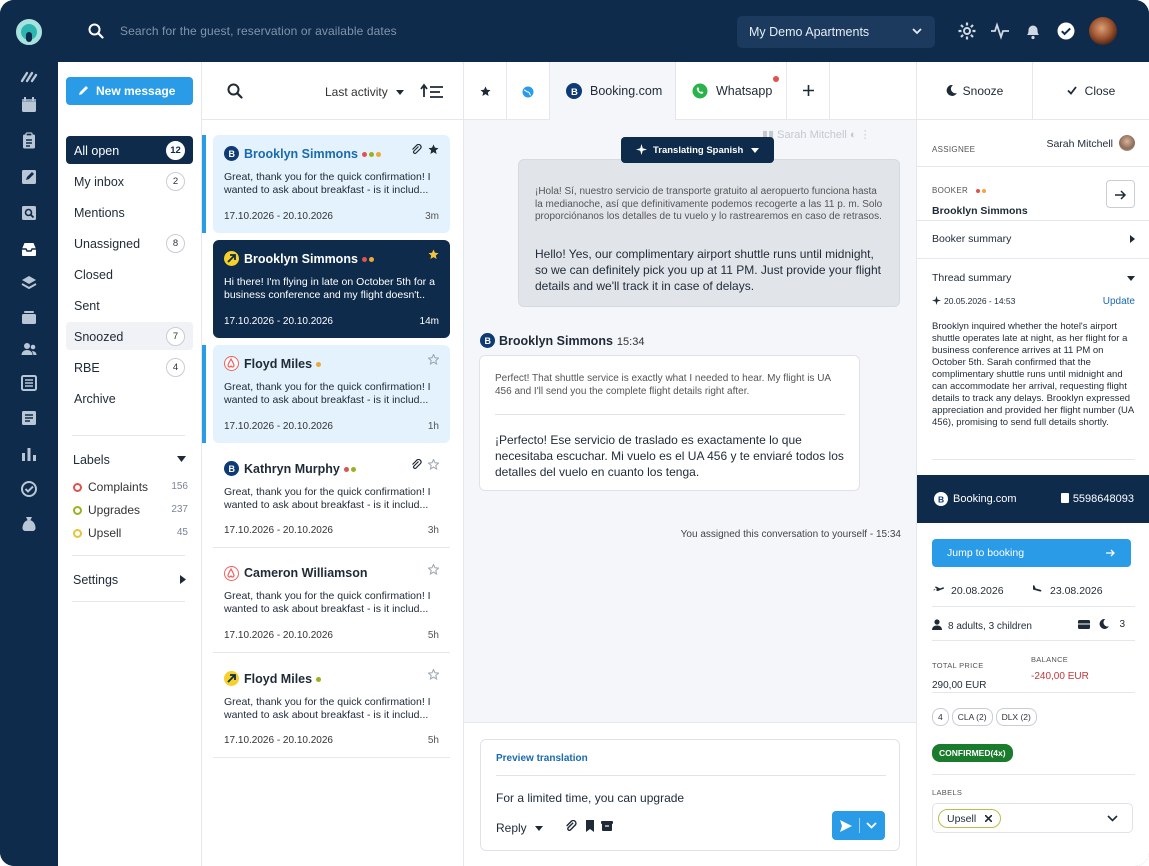 The width and height of the screenshot is (1149, 866). I want to click on folder-all-open: All open 12, so click(129, 150).